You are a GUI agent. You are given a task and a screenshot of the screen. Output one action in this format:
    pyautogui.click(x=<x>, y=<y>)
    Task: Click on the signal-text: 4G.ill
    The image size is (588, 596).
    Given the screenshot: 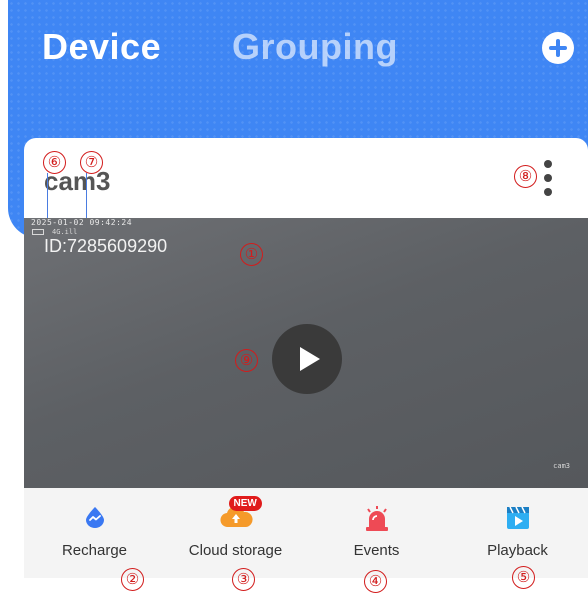 What is the action you would take?
    pyautogui.click(x=65, y=232)
    